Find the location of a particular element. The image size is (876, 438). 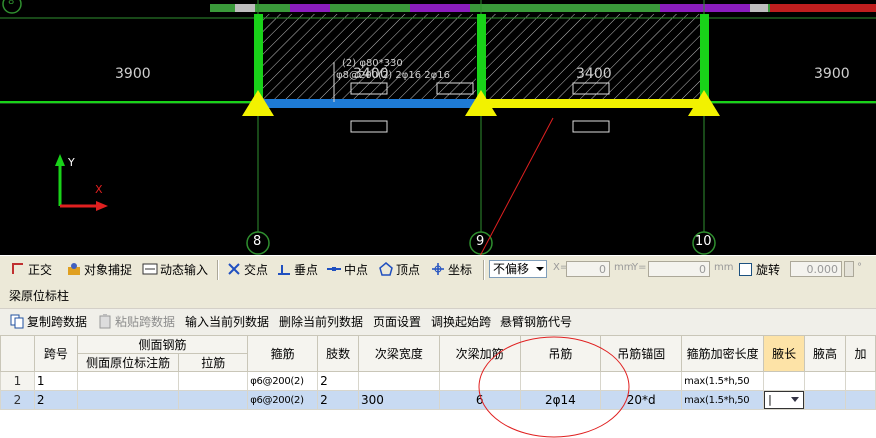

cantilever-code-button: 悬臂钢筋代号 is located at coordinates (536, 322).